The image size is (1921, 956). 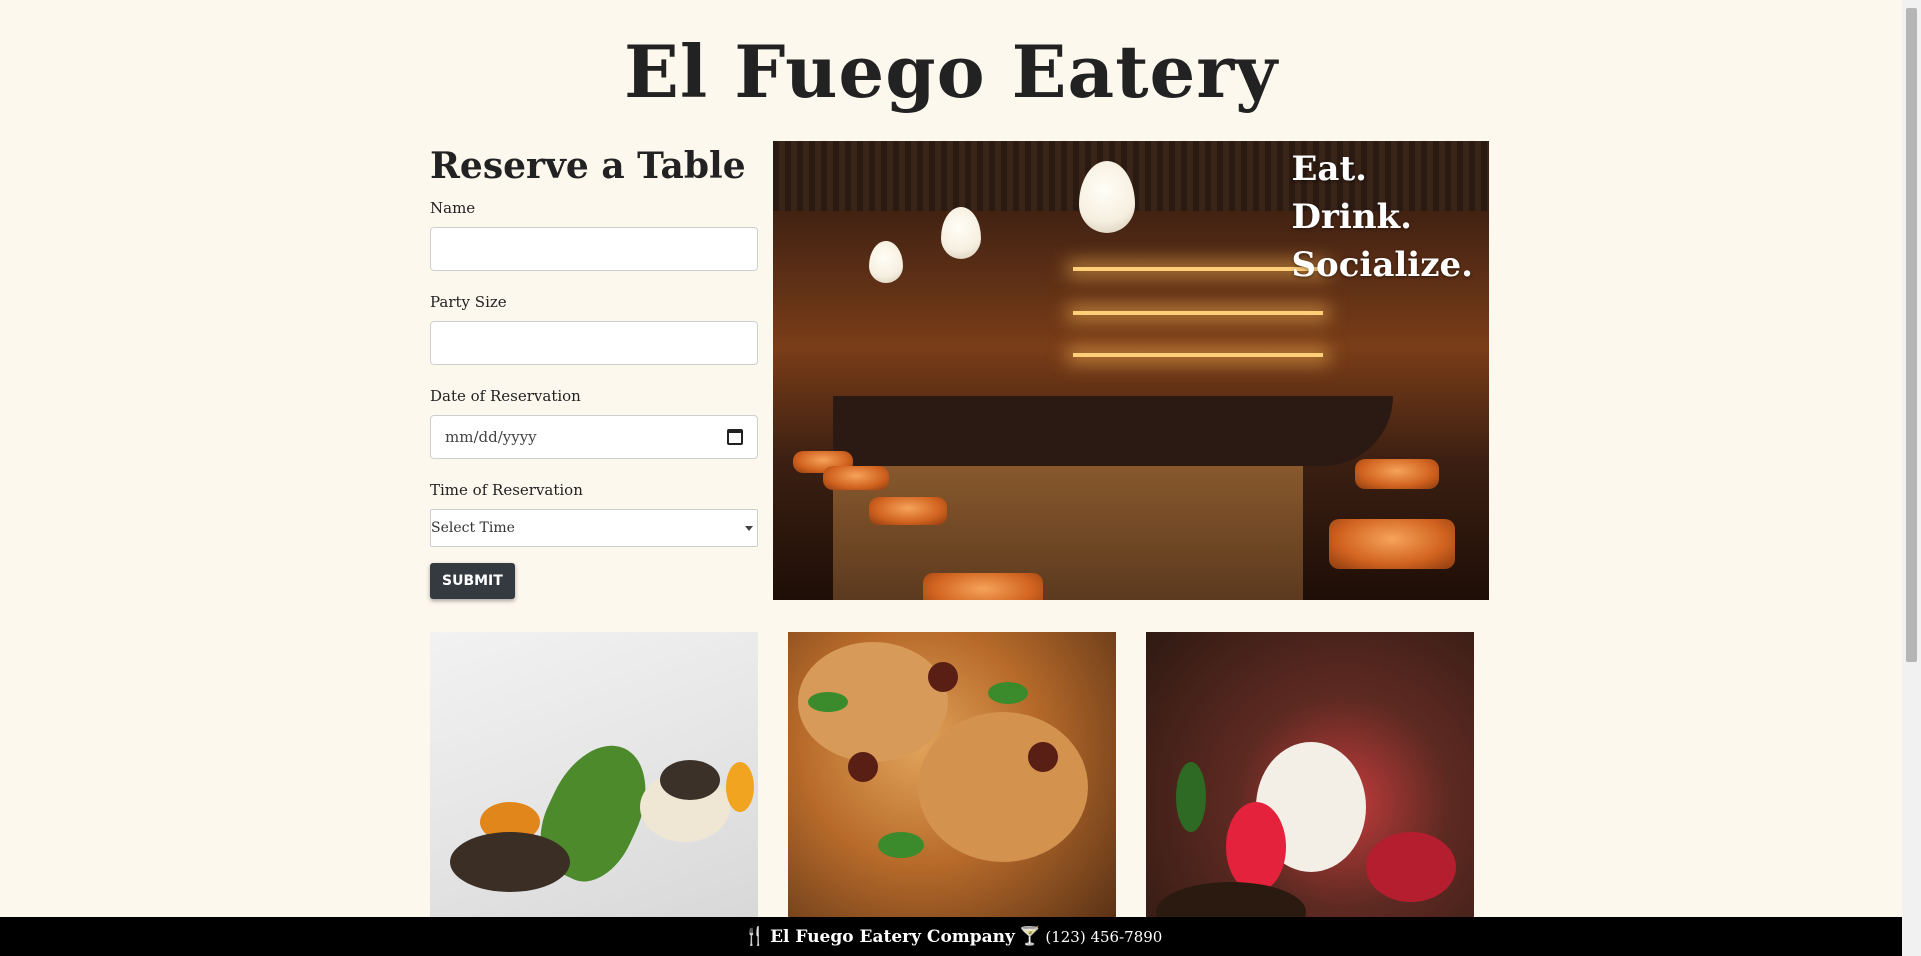 I want to click on tagline-line-3: Socialize., so click(x=1382, y=265).